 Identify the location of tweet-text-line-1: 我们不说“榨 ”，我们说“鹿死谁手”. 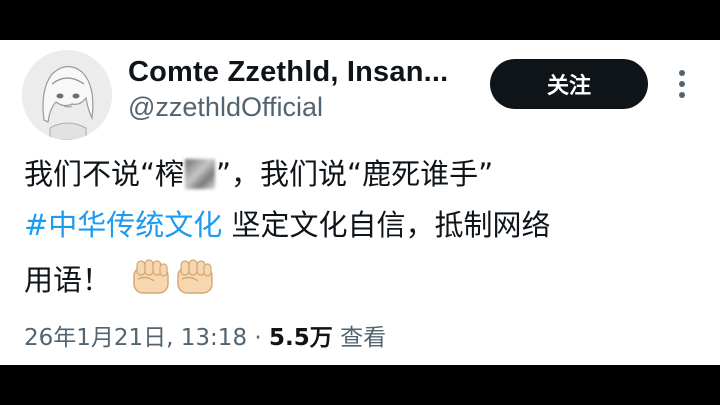
(258, 174).